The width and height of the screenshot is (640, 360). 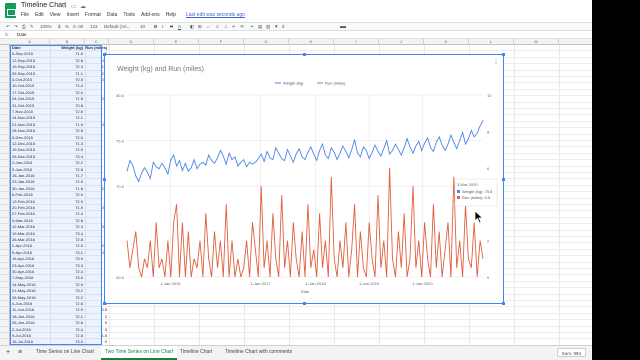 What do you see at coordinates (120, 277) in the screenshot?
I see `y-left-tick-label: 60.0` at bounding box center [120, 277].